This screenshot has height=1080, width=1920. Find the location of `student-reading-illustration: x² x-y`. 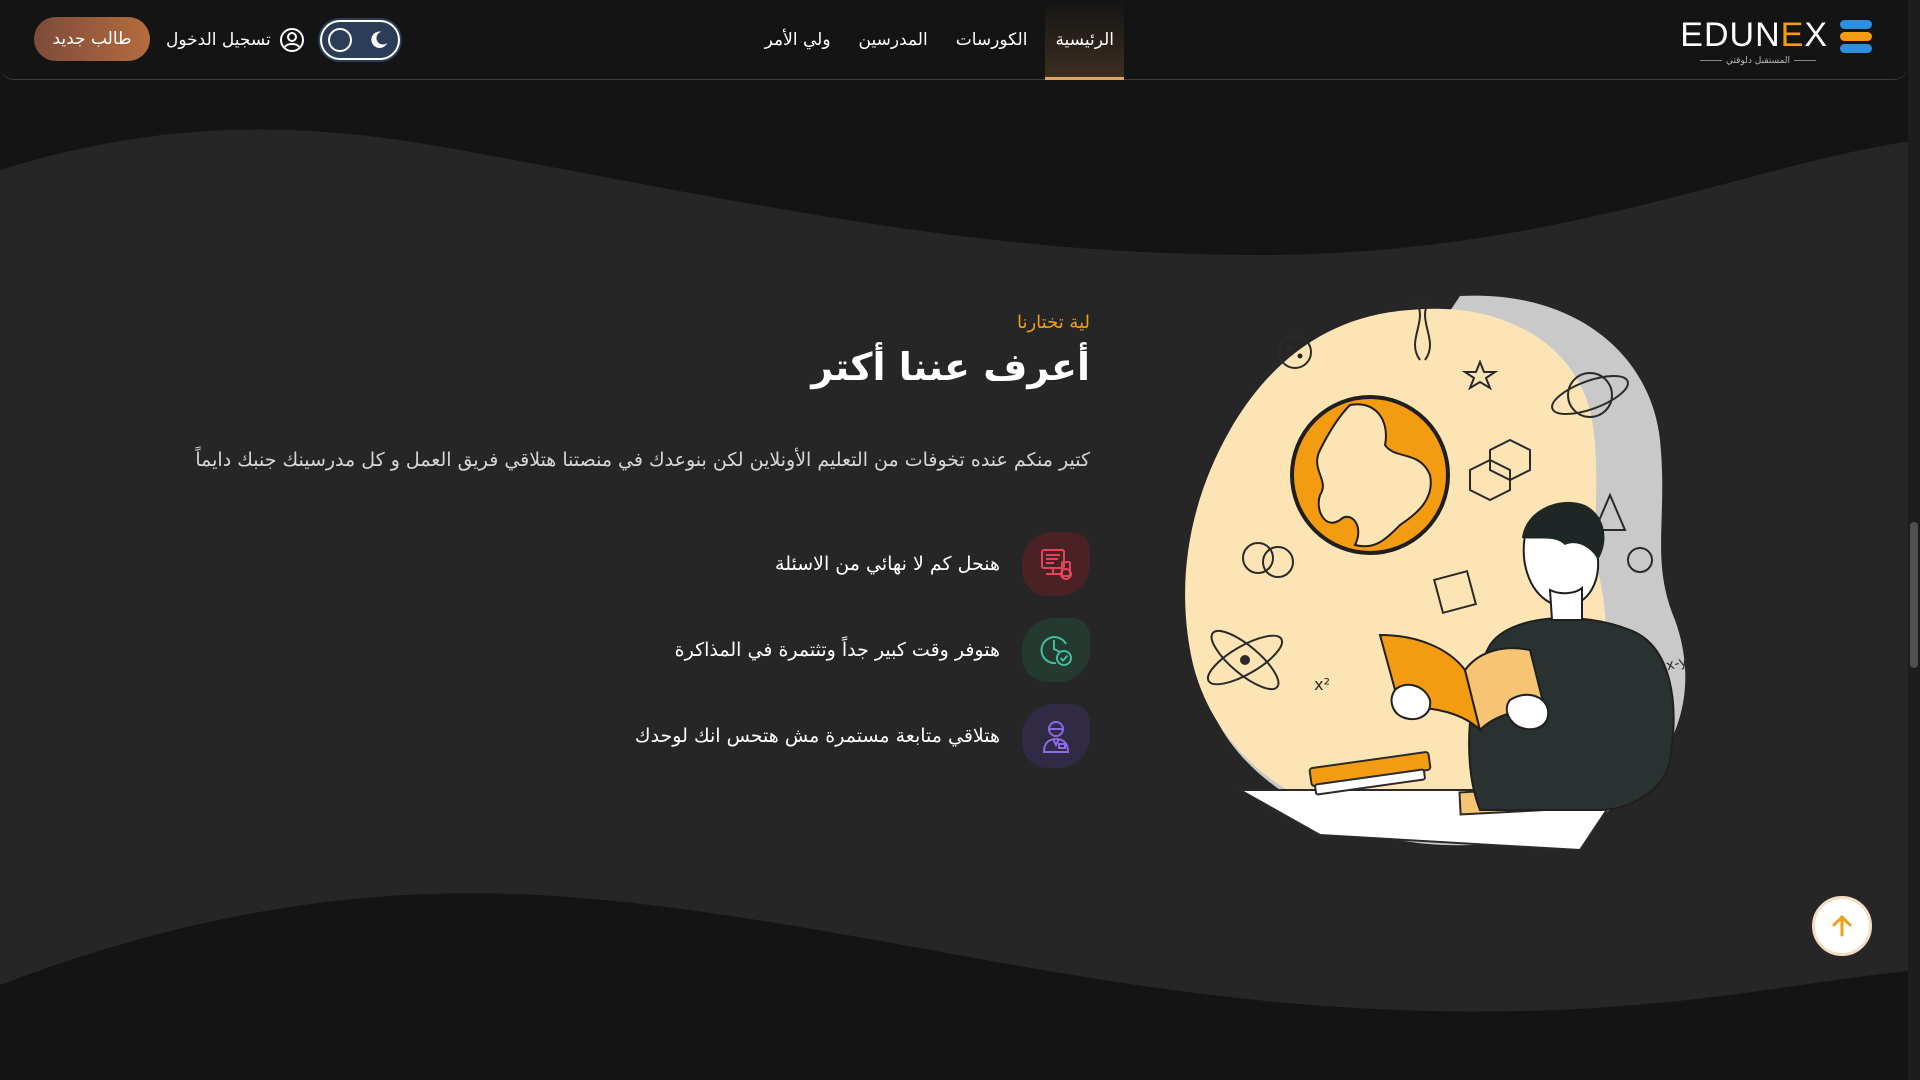

student-reading-illustration: x² x-y is located at coordinates (1437, 572).